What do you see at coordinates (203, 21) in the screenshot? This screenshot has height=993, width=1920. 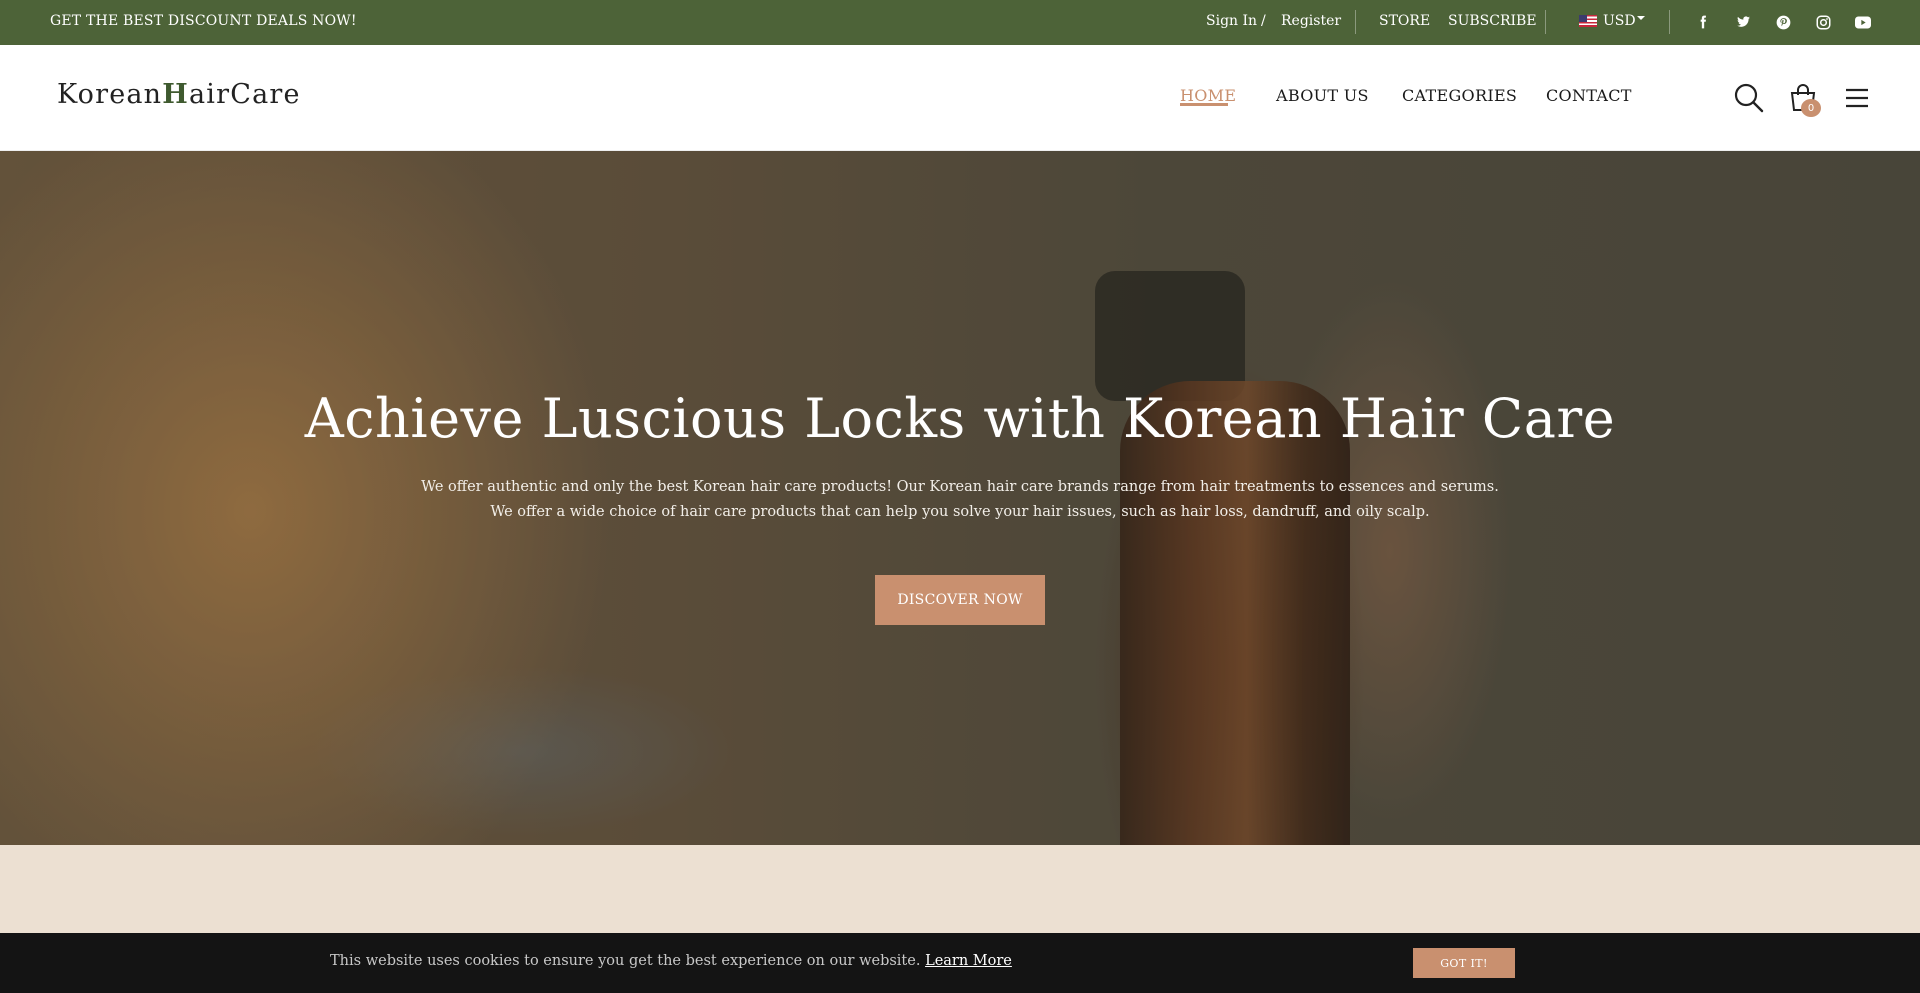 I see `promo-text: GET THE BEST DISCOUNT DEALS NOW!` at bounding box center [203, 21].